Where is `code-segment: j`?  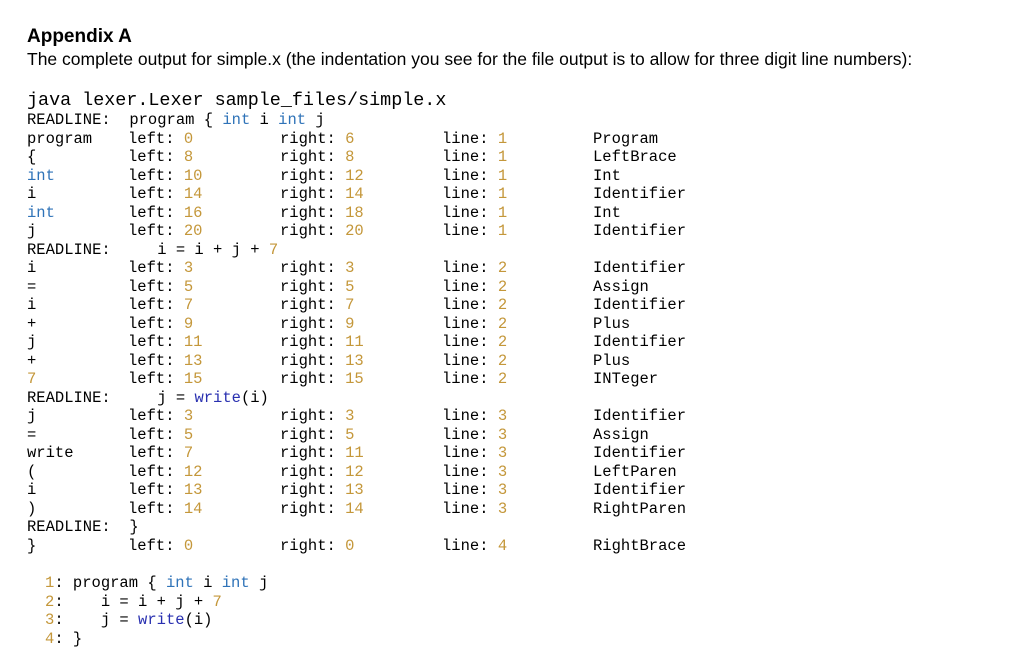 code-segment: j is located at coordinates (259, 583).